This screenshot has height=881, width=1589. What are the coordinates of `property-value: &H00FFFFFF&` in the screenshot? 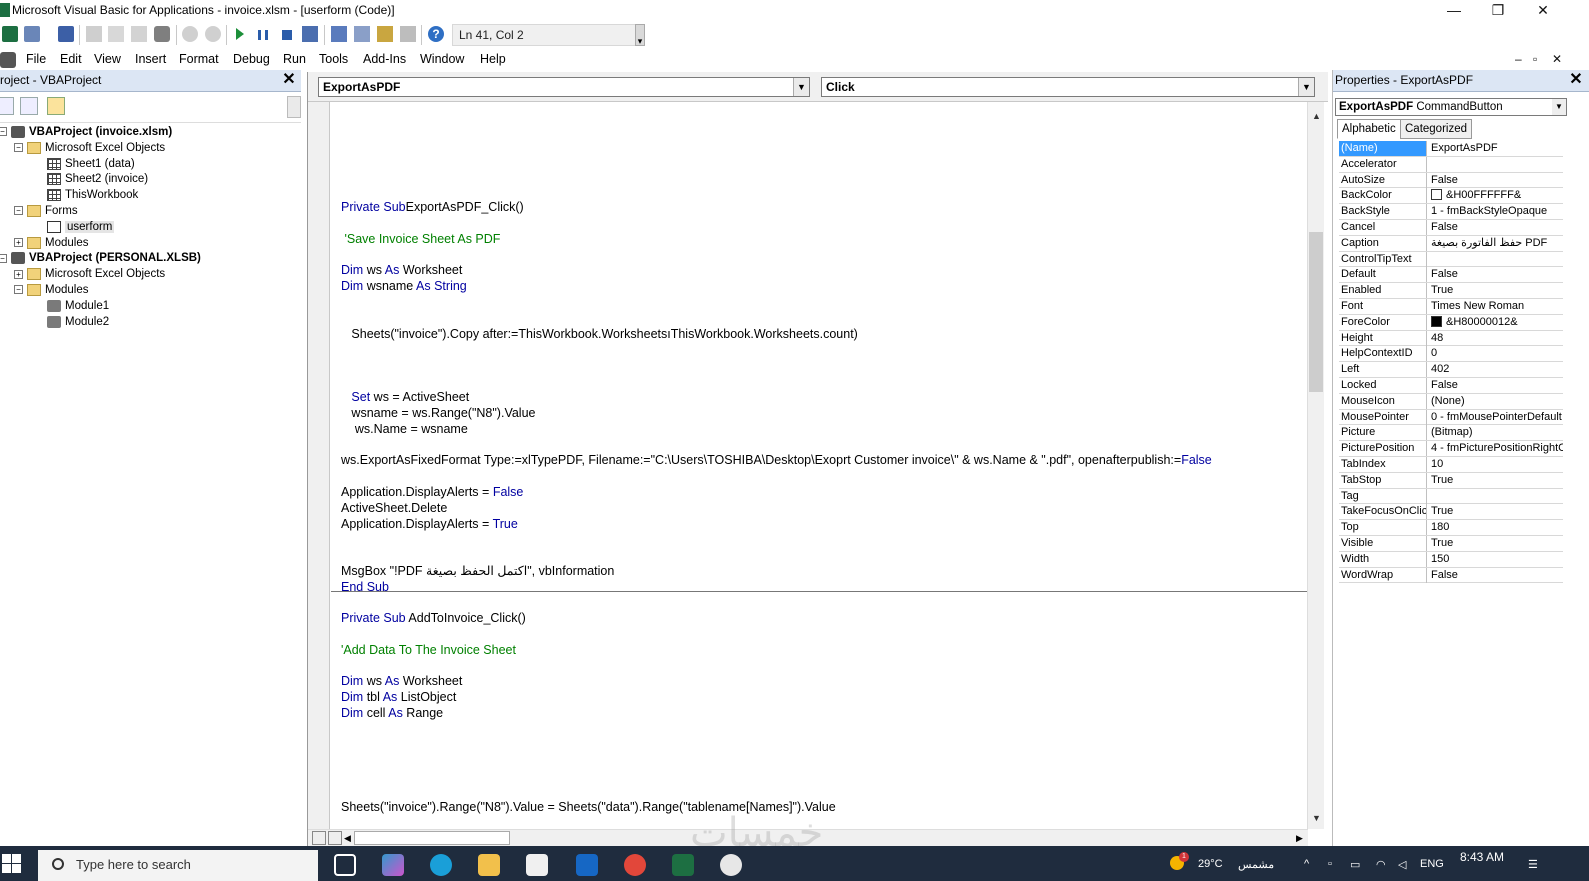 It's located at (1496, 195).